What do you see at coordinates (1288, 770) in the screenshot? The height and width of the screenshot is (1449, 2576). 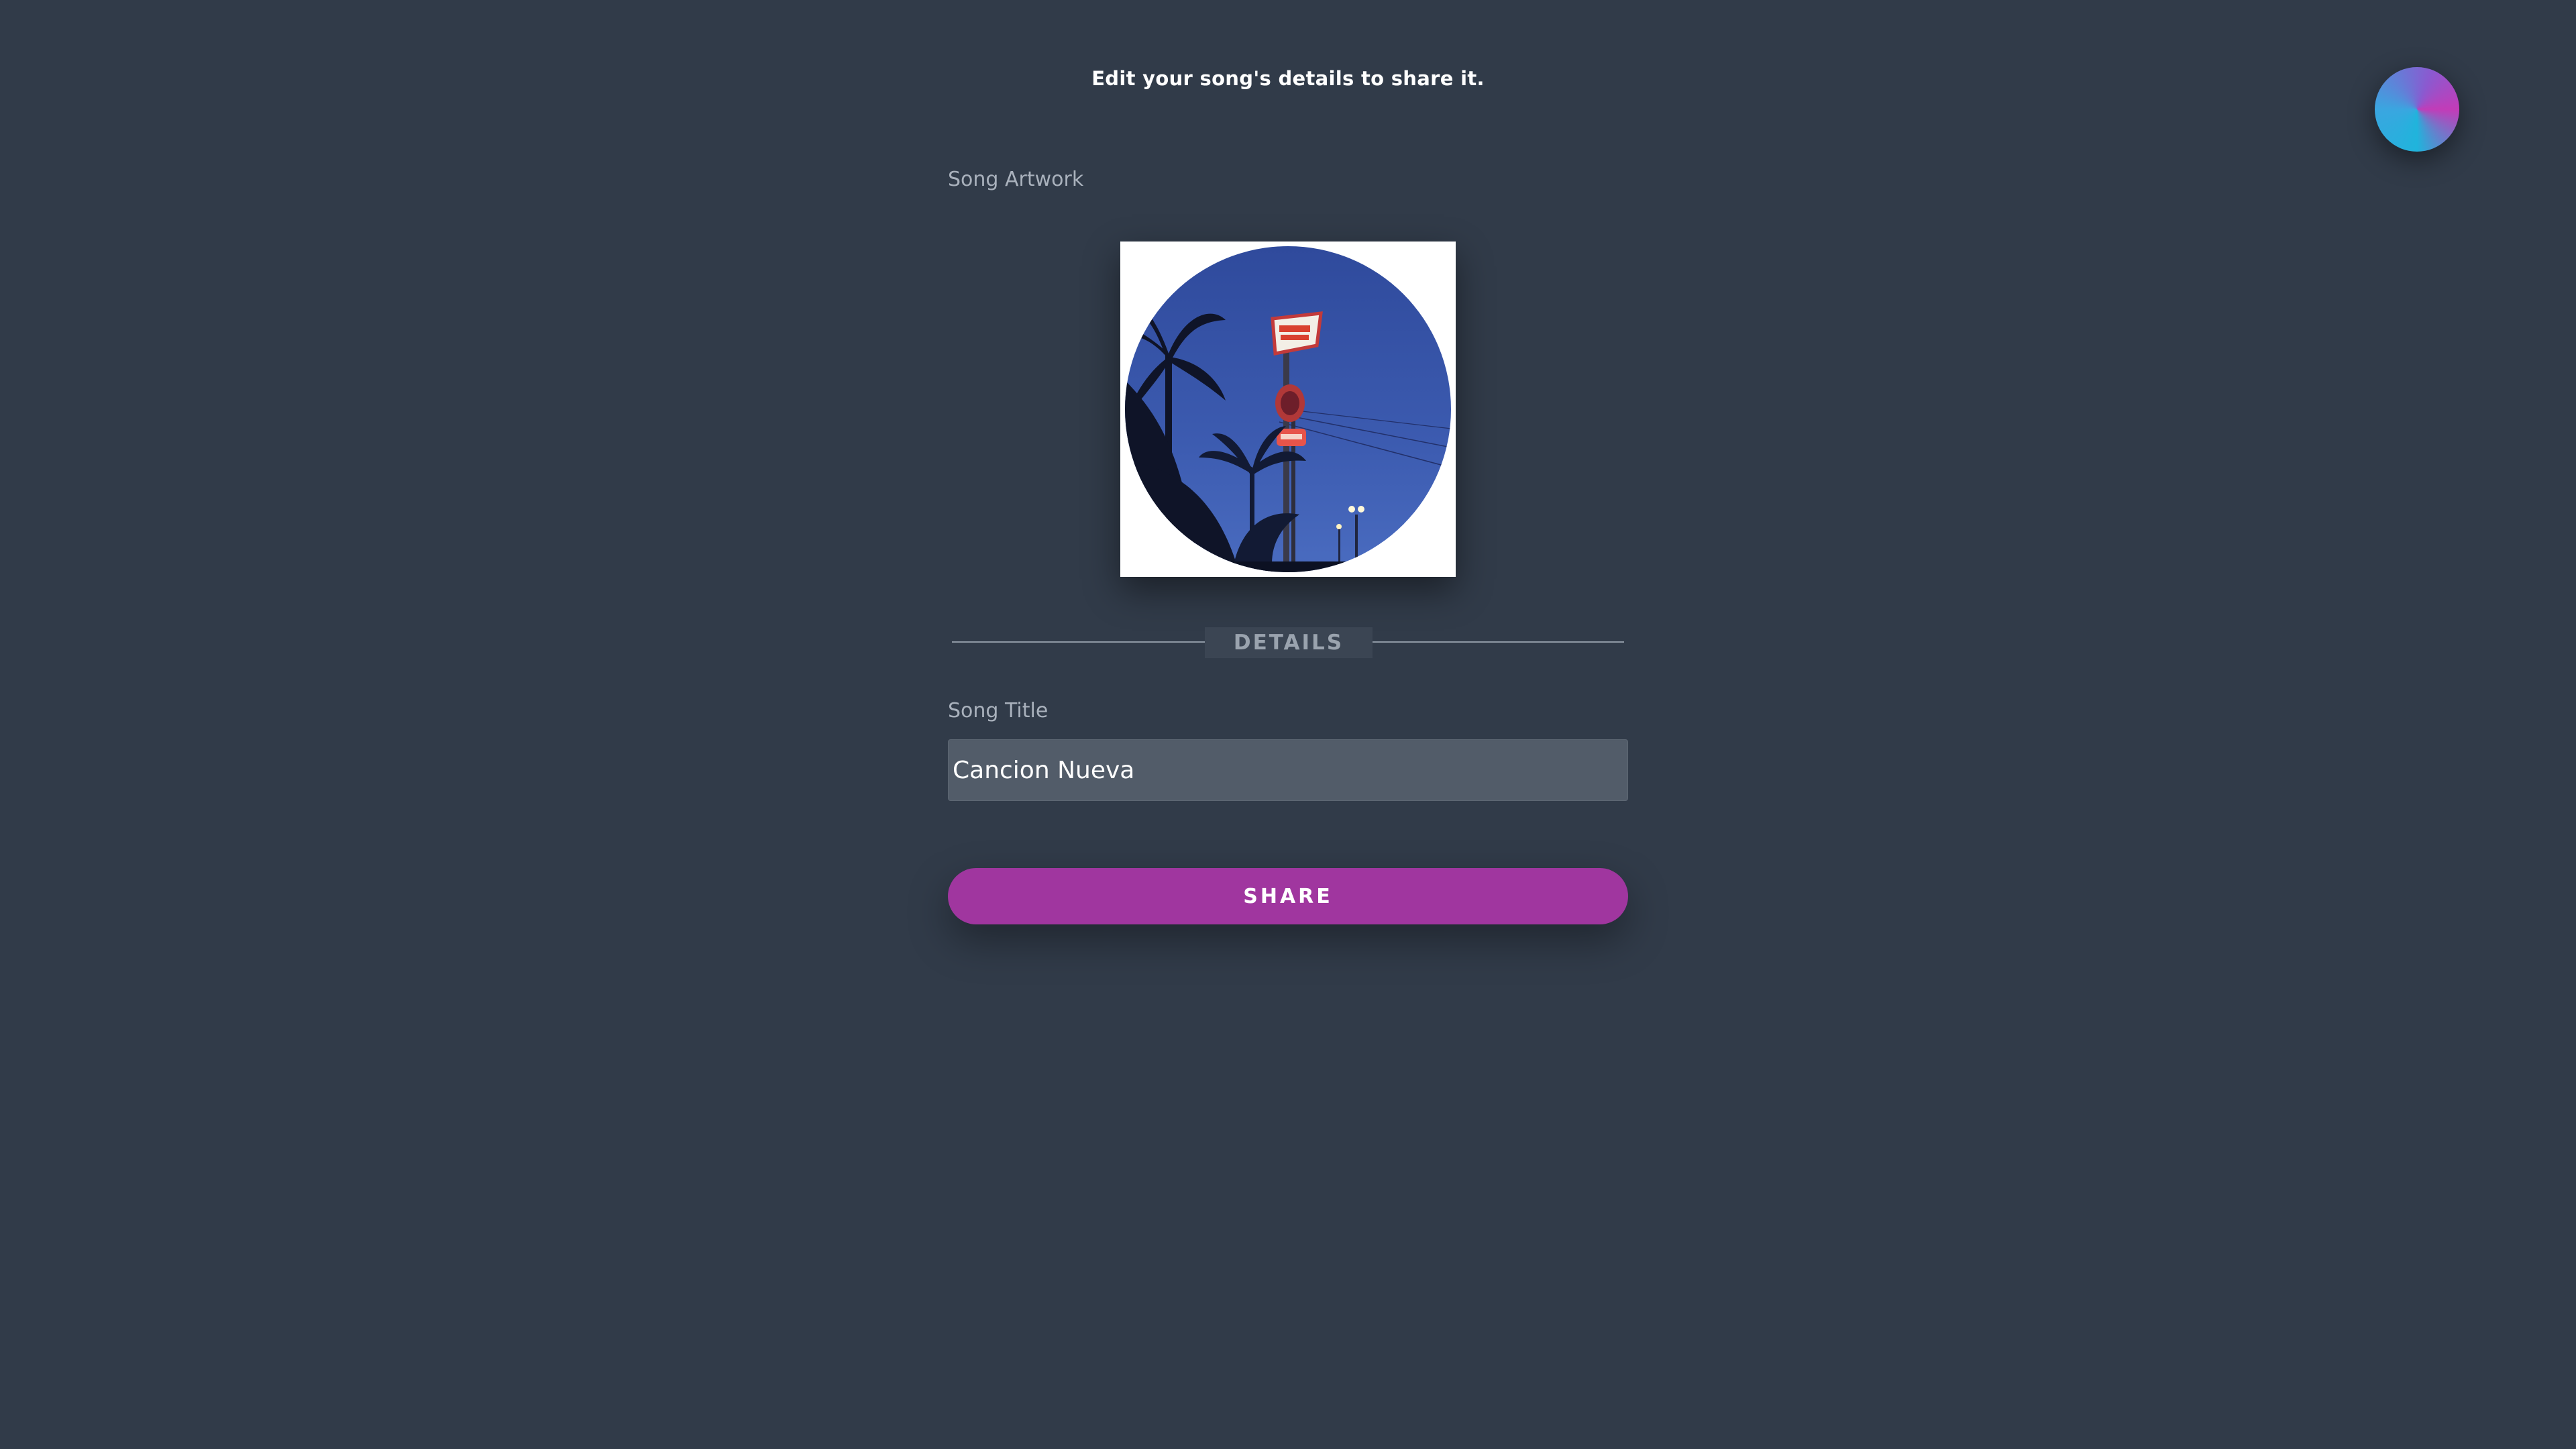 I see `song-title-input` at bounding box center [1288, 770].